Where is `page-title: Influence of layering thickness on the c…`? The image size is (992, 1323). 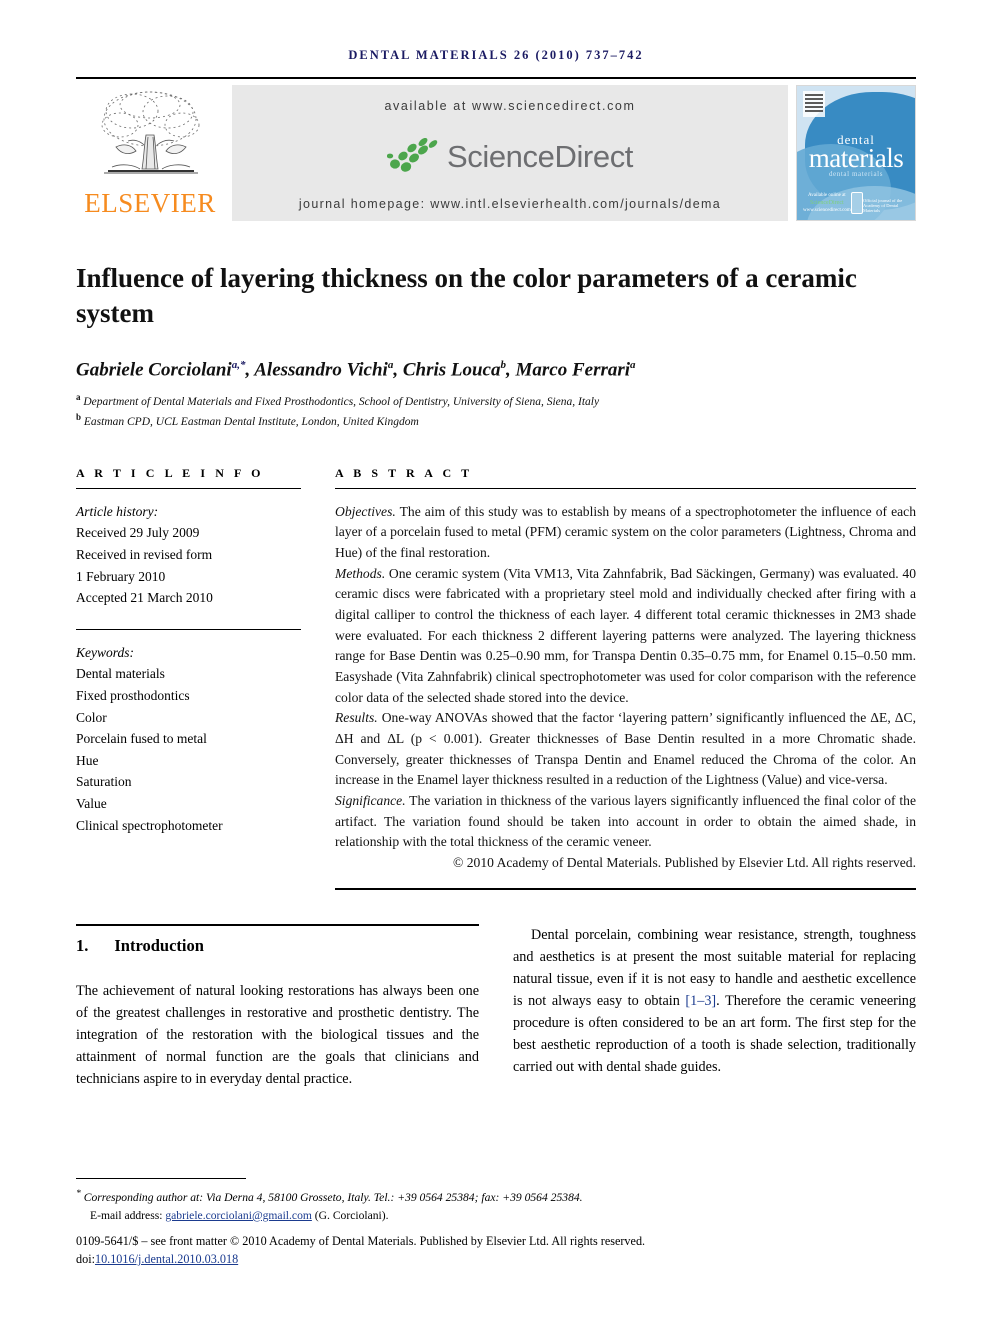
page-title: Influence of layering thickness on the c… is located at coordinates (466, 296).